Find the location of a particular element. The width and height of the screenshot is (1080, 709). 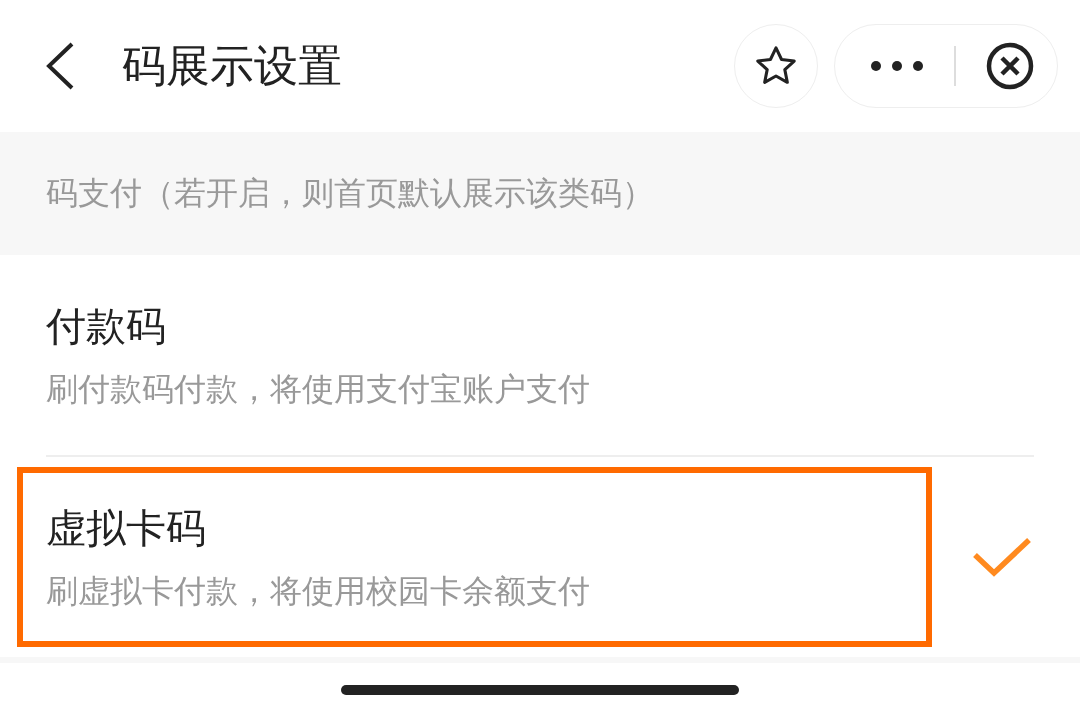

more-icon is located at coordinates (897, 66).